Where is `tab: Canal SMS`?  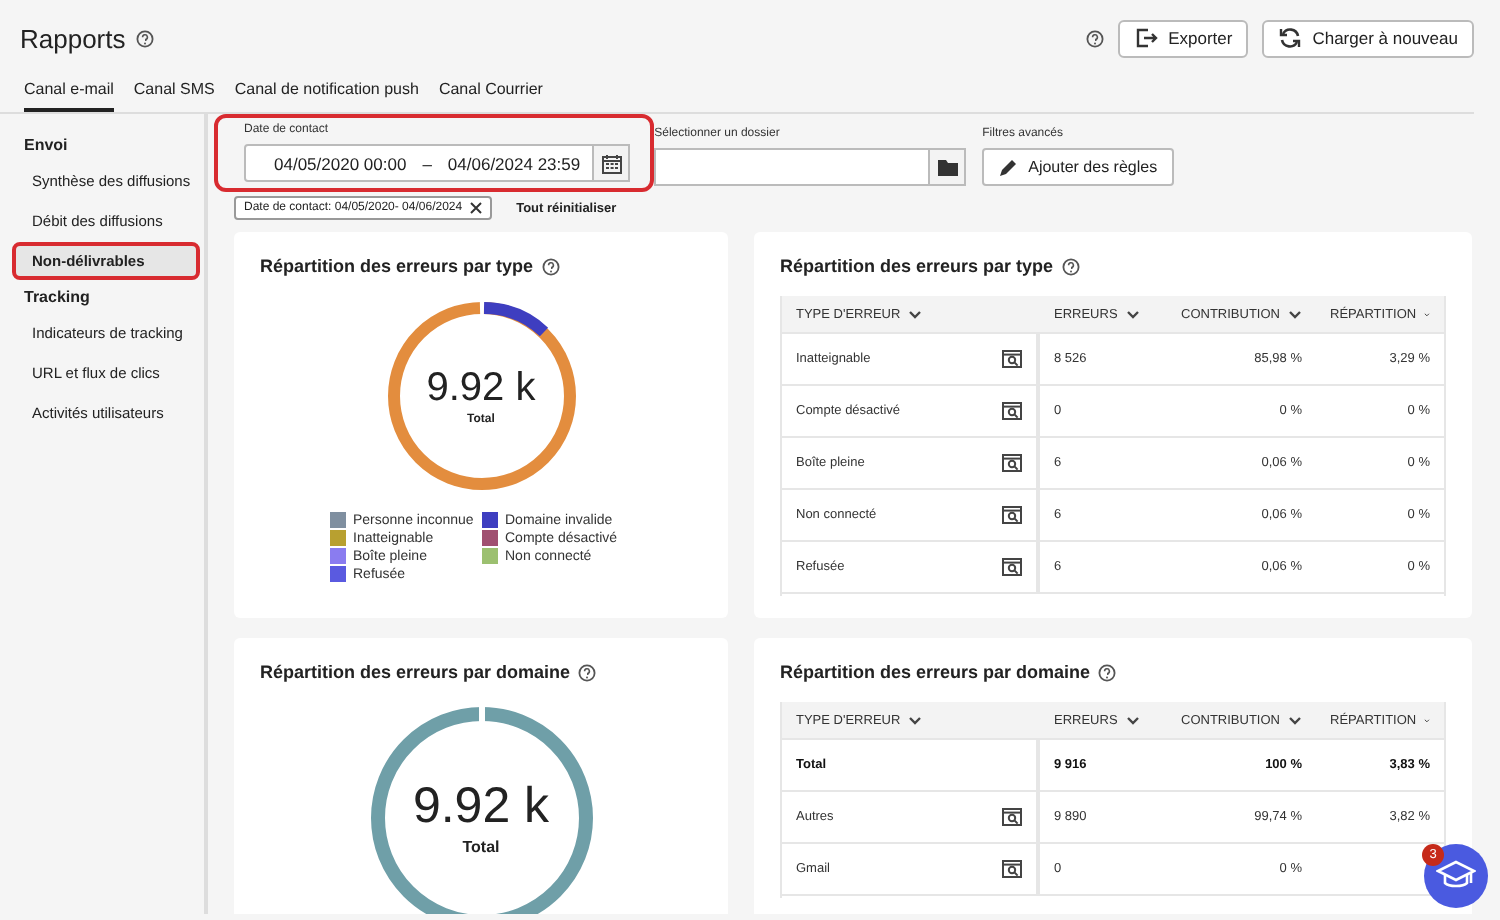 tab: Canal SMS is located at coordinates (174, 96).